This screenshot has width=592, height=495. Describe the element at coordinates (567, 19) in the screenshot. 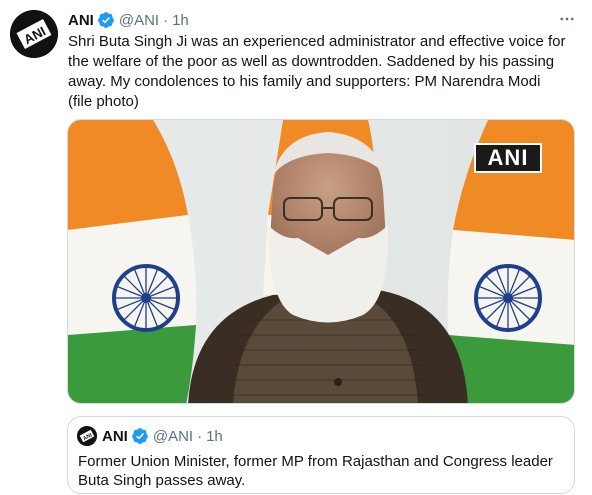

I see `more-options-icon` at that location.